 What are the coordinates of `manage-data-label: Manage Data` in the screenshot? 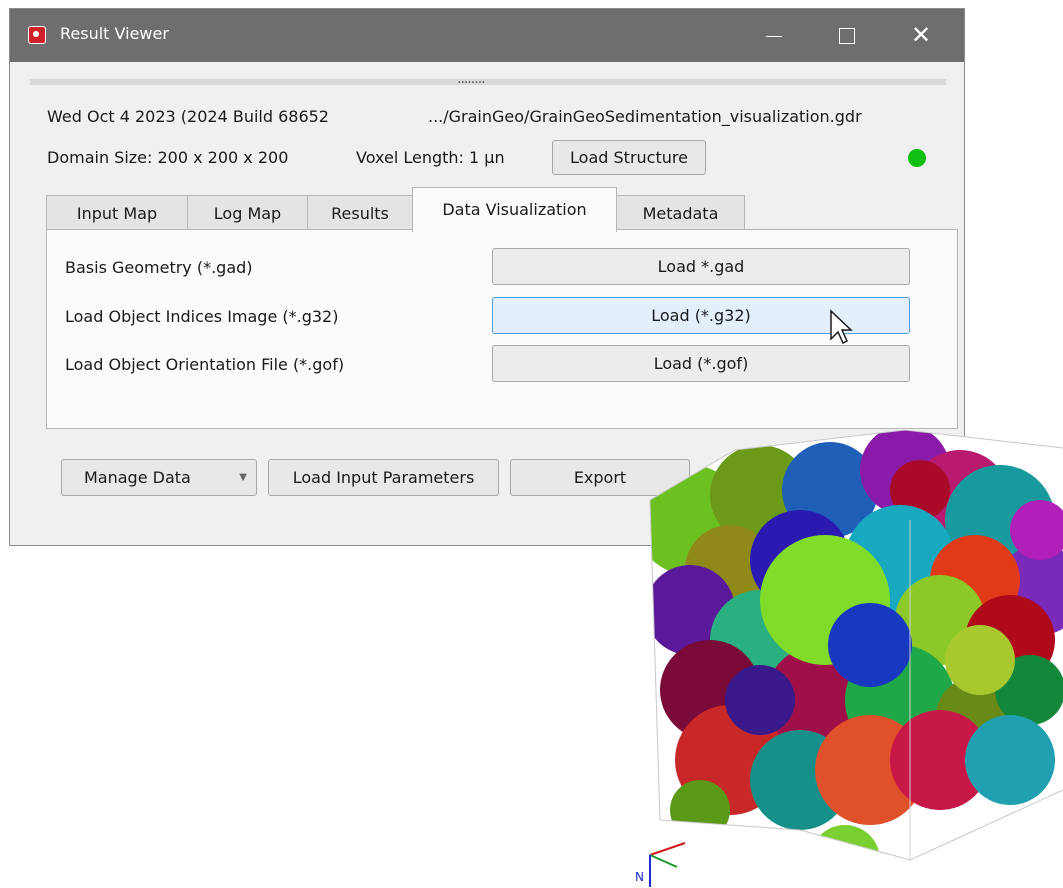 It's located at (137, 477).